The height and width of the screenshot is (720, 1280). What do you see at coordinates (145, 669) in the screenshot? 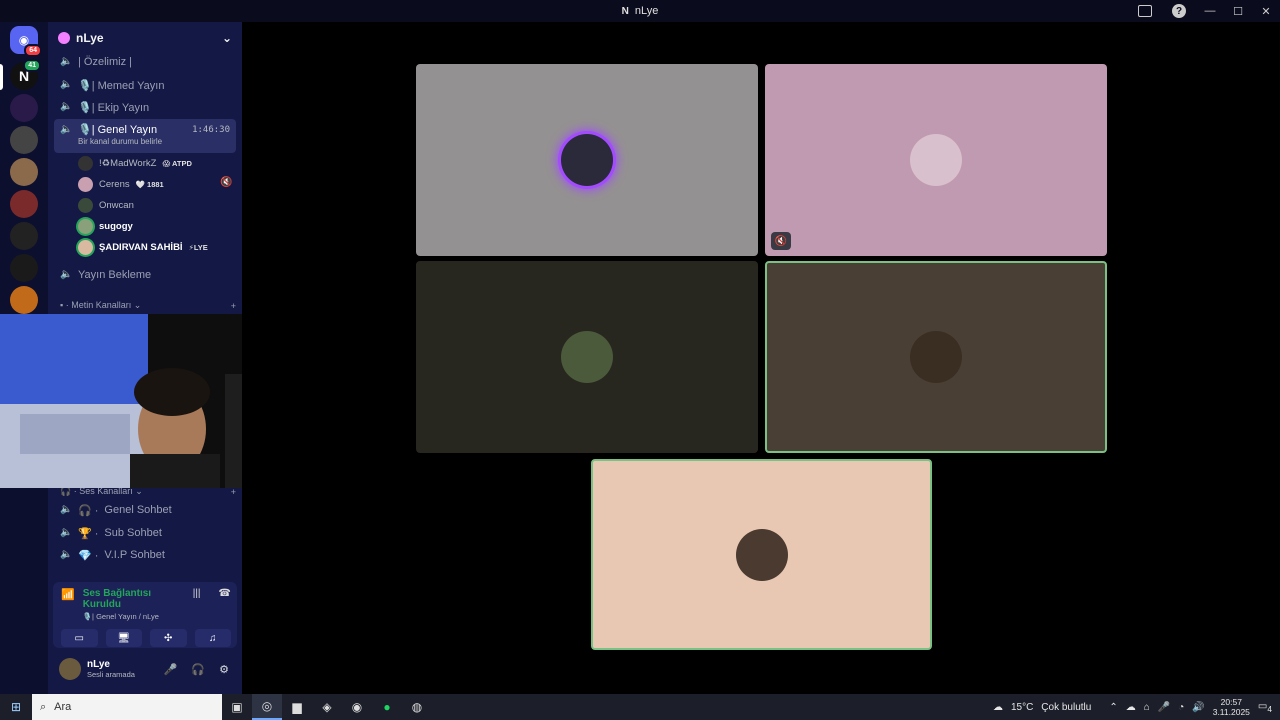
I see `user-panel: nLye Sesli aramada 🎤 🎧 ⚙` at bounding box center [145, 669].